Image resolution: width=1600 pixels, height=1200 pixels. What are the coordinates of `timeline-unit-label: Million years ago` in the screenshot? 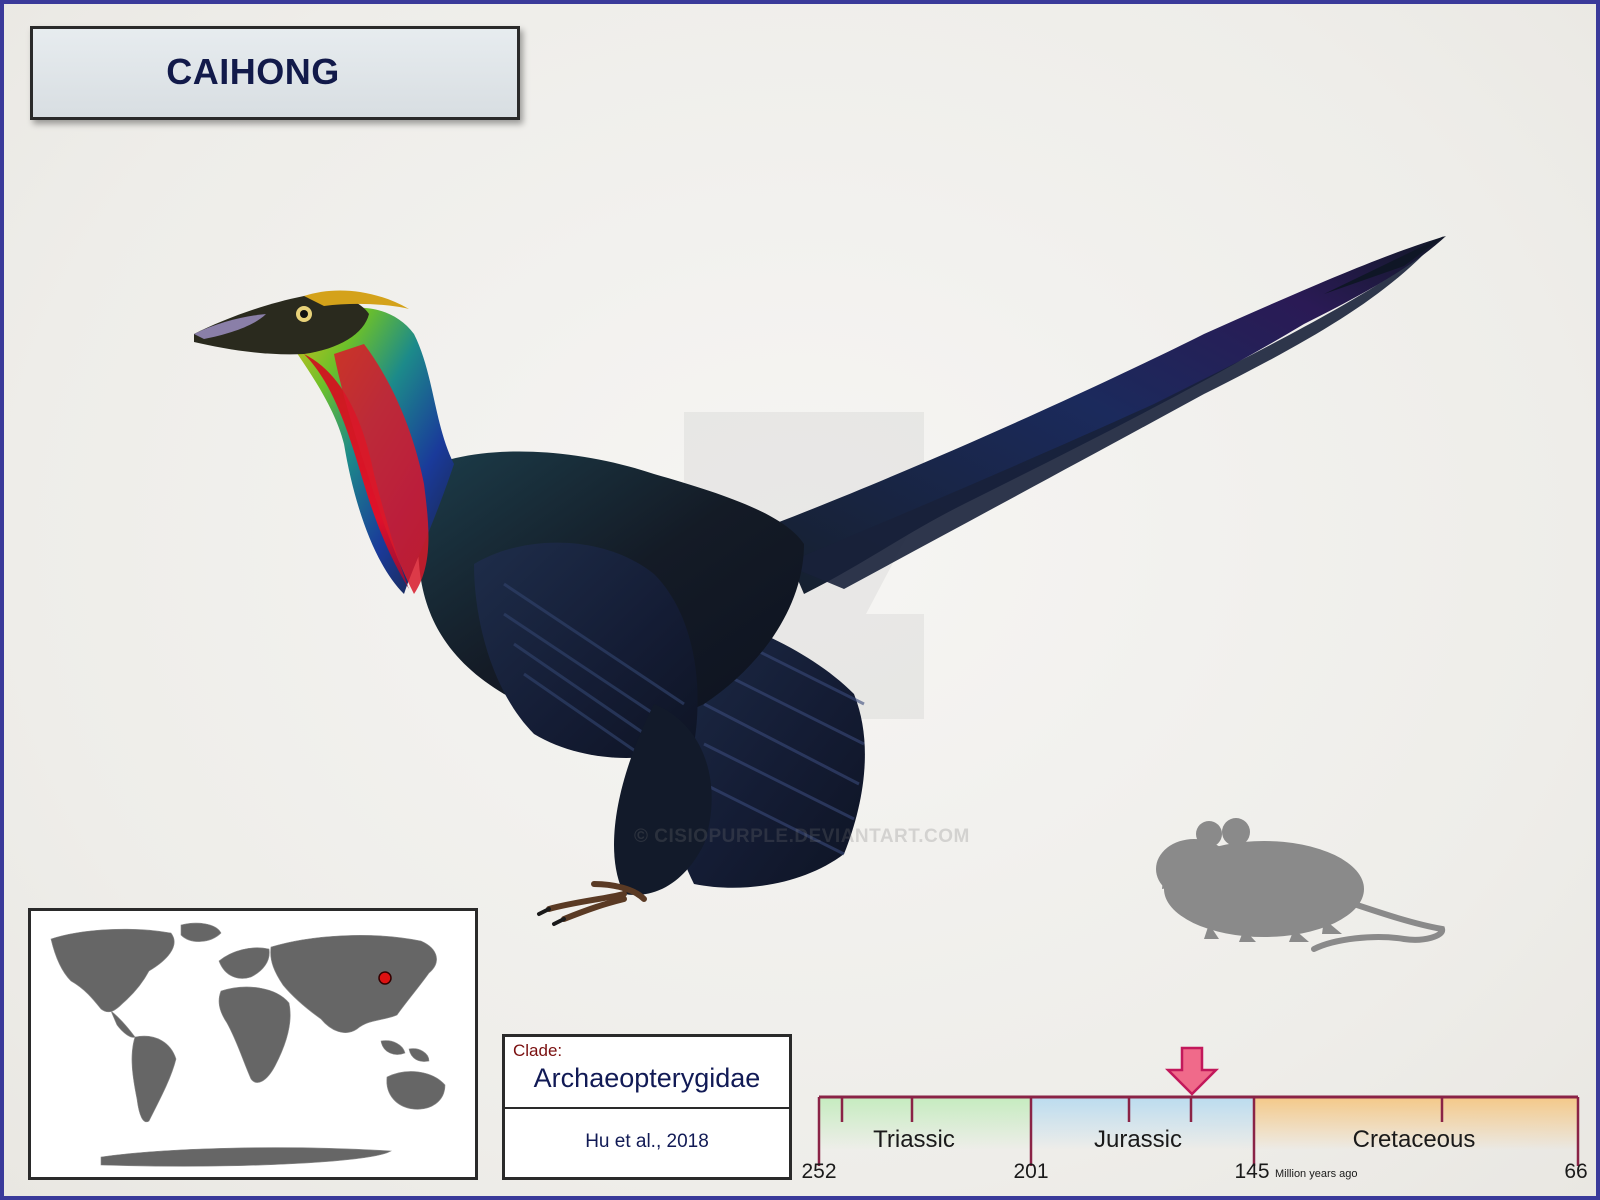 It's located at (1316, 1174).